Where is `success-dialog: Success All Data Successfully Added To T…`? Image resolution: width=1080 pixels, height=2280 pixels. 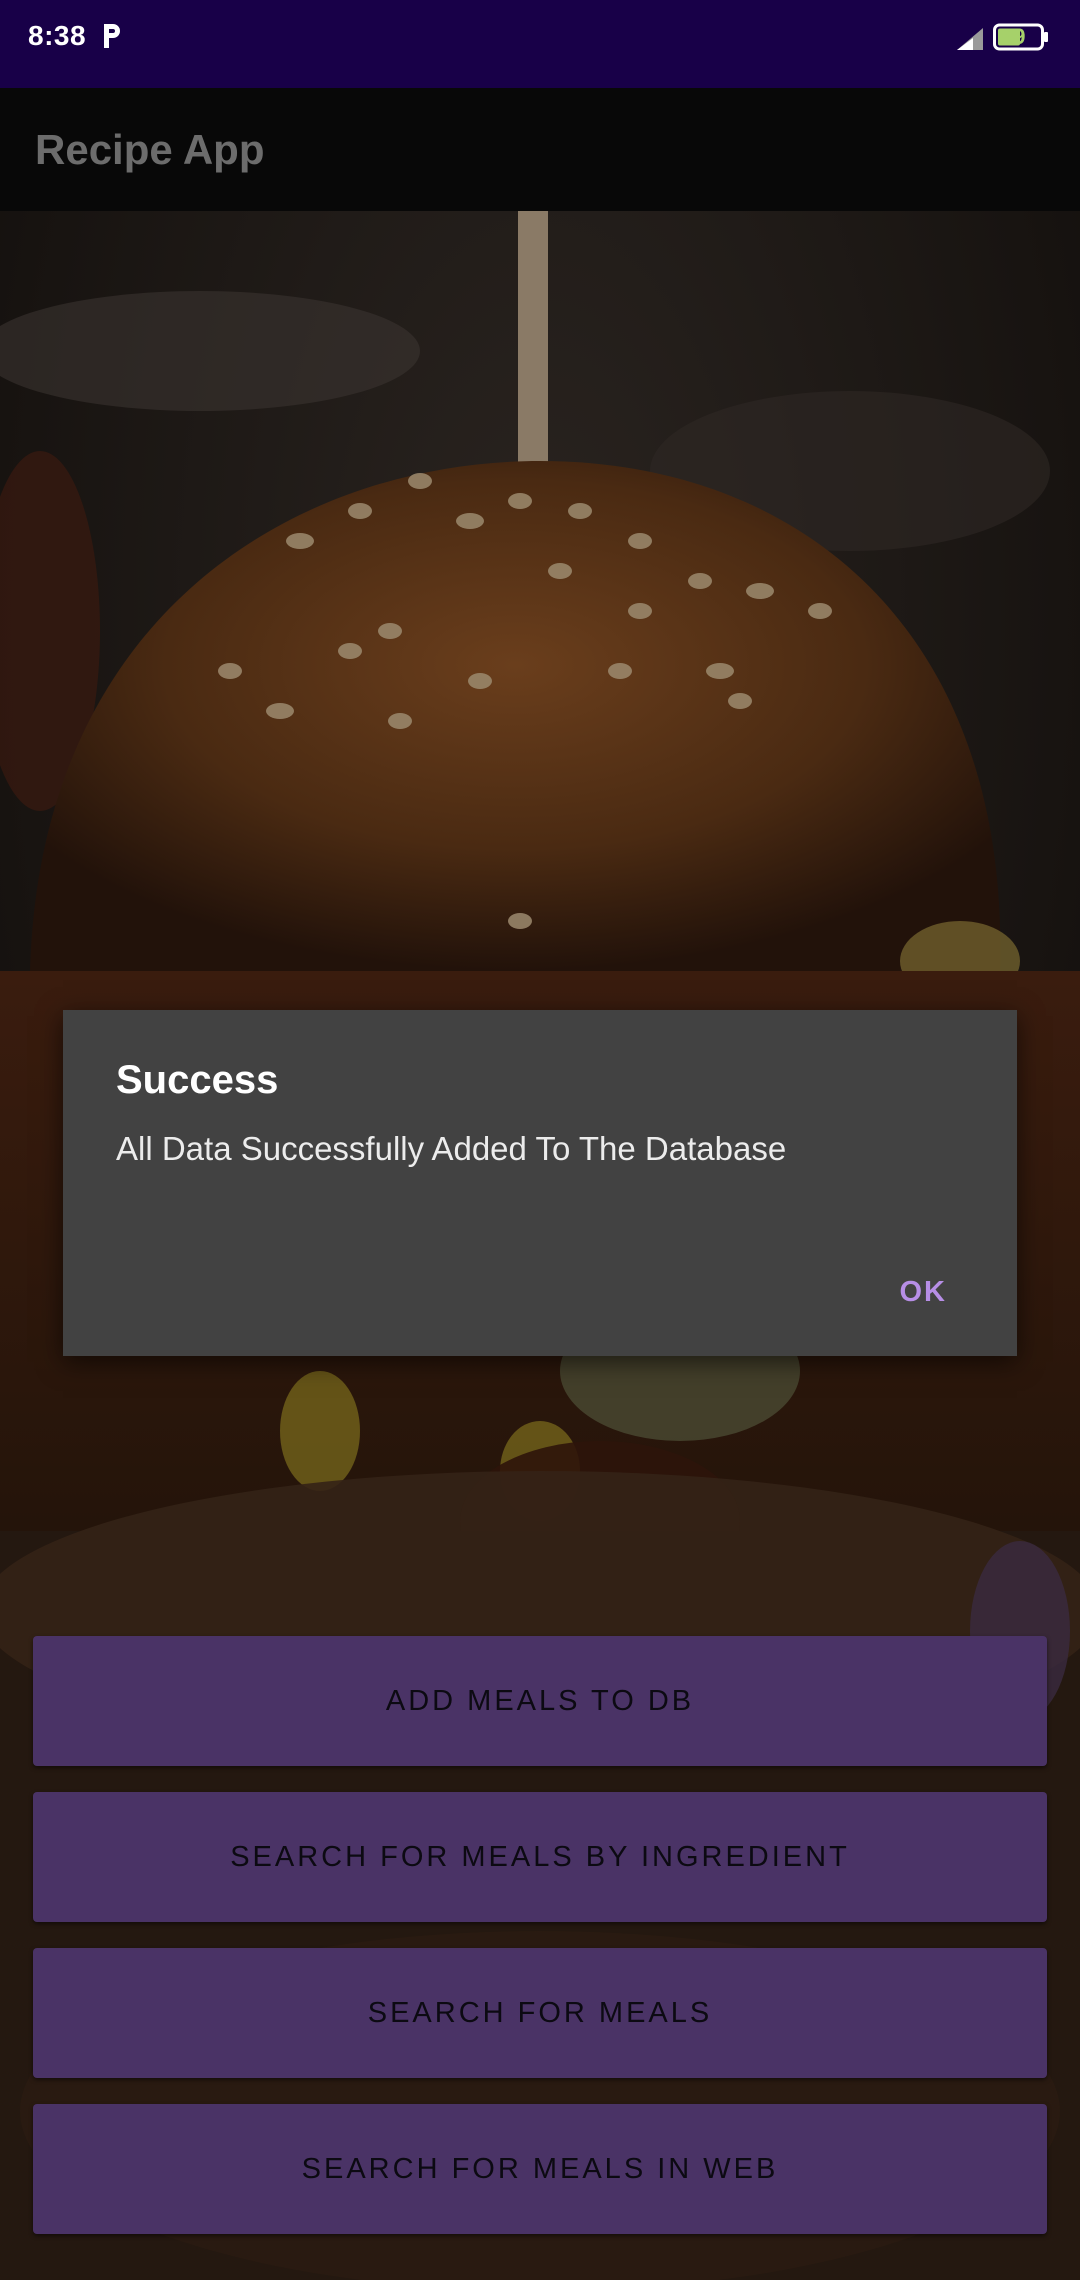
success-dialog: Success All Data Successfully Added To T… is located at coordinates (540, 1183).